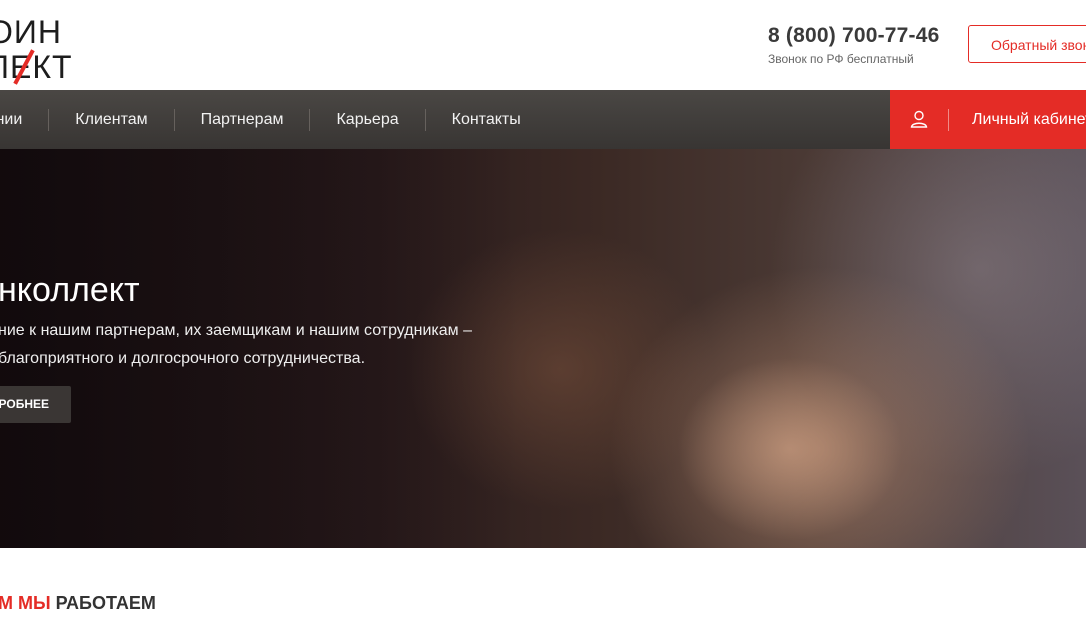 This screenshot has height=633, width=1086. What do you see at coordinates (1027, 44) in the screenshot?
I see `callback-button: Обратный звонок` at bounding box center [1027, 44].